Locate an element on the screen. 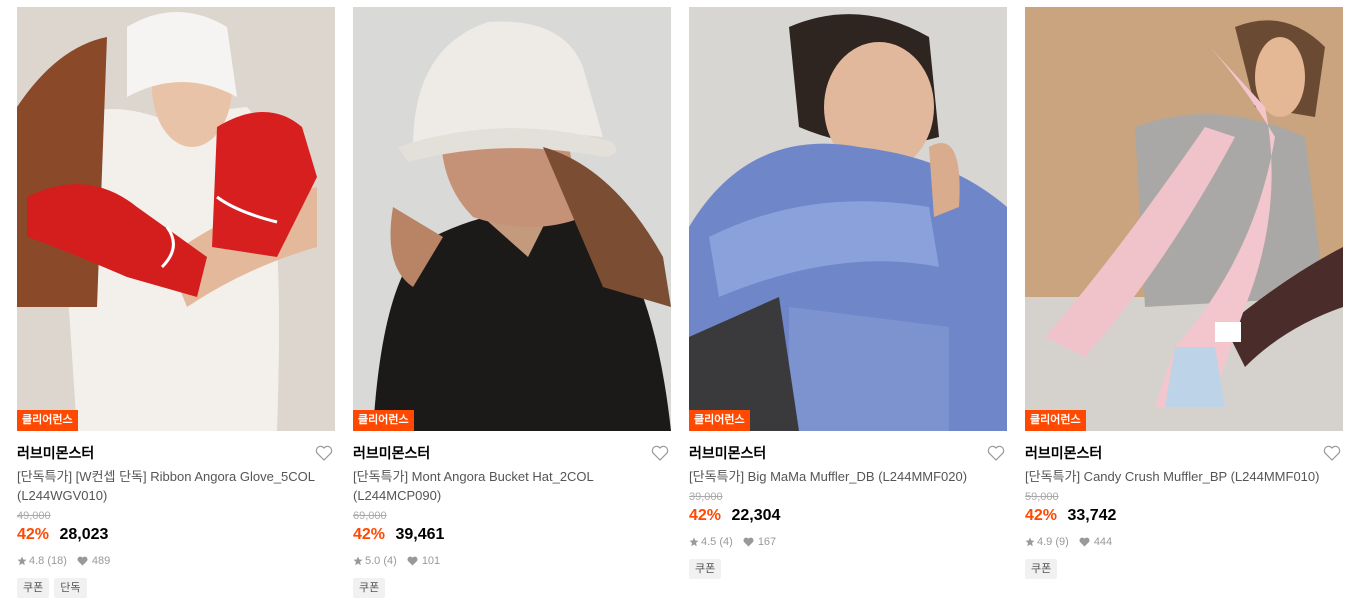  original-price: 69,000 is located at coordinates (370, 516).